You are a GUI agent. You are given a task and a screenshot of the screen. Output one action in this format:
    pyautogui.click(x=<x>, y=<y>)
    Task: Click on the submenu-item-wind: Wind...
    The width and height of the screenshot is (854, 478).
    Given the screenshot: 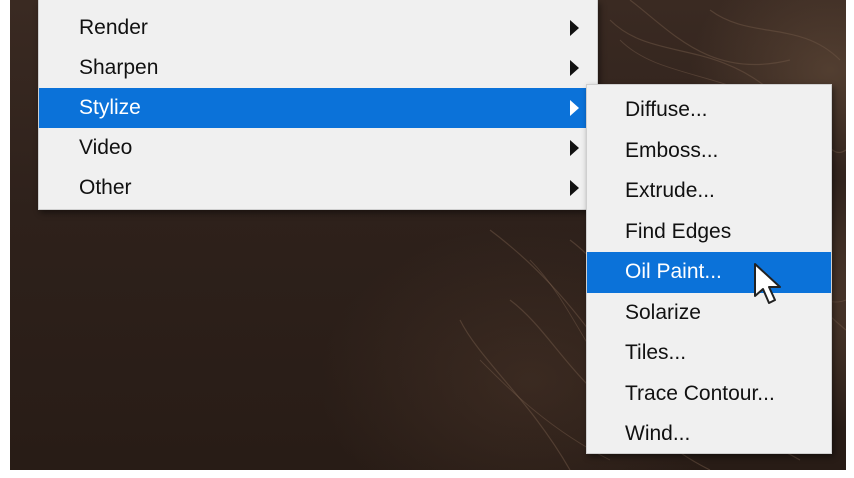 What is the action you would take?
    pyautogui.click(x=709, y=434)
    